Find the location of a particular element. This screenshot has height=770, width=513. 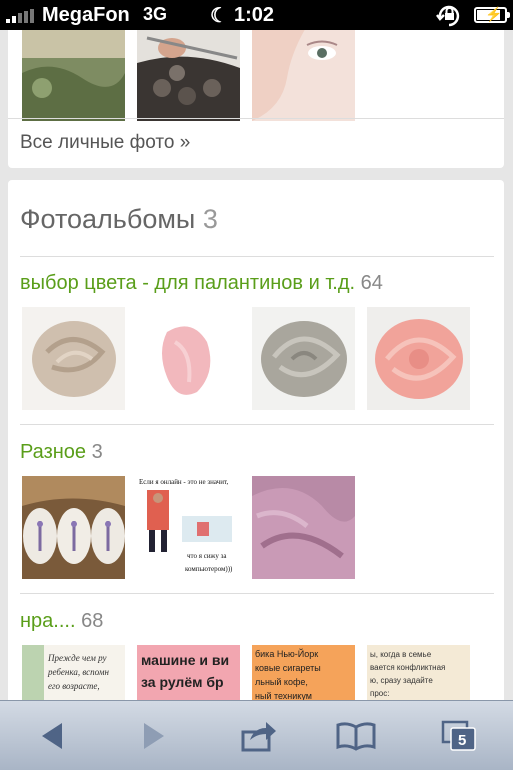

album-title-misc: Разное 3 is located at coordinates (61, 452).